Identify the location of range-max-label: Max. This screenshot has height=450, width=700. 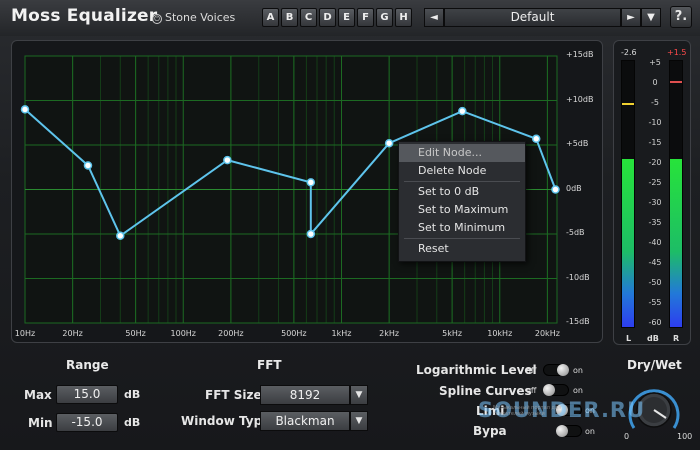
(38, 395).